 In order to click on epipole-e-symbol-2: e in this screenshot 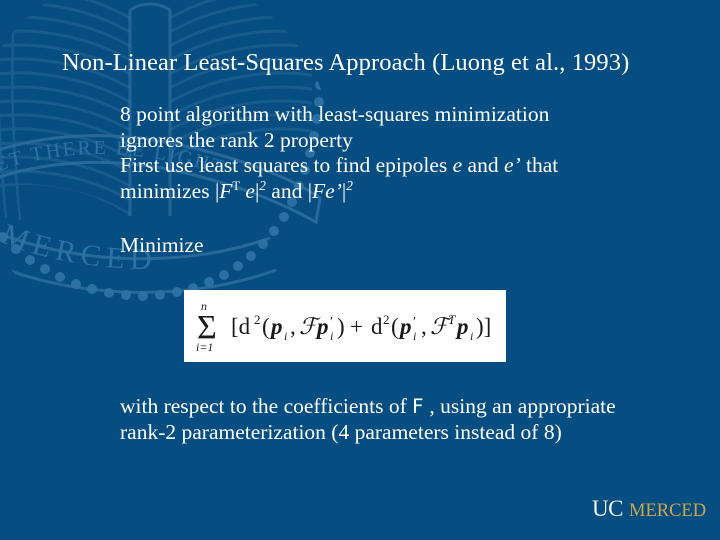, I will do `click(250, 190)`.